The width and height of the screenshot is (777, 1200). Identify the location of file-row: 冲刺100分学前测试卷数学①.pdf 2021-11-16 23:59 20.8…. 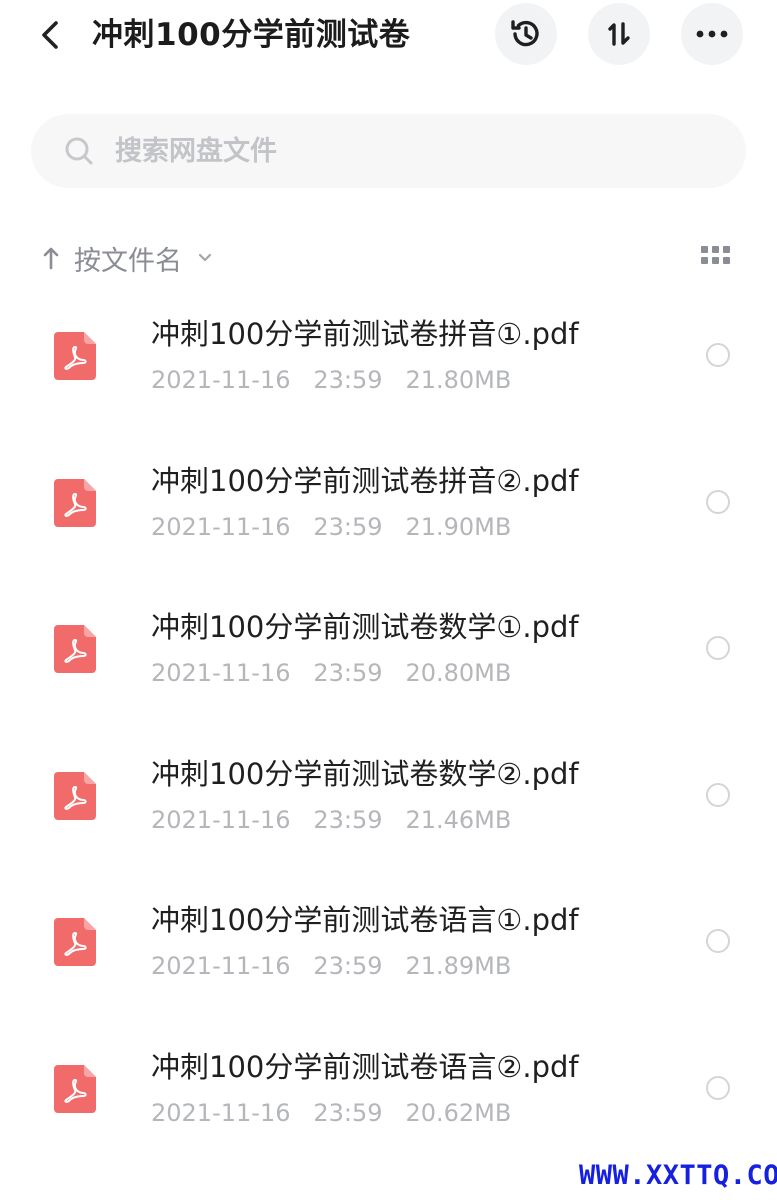
(388, 659).